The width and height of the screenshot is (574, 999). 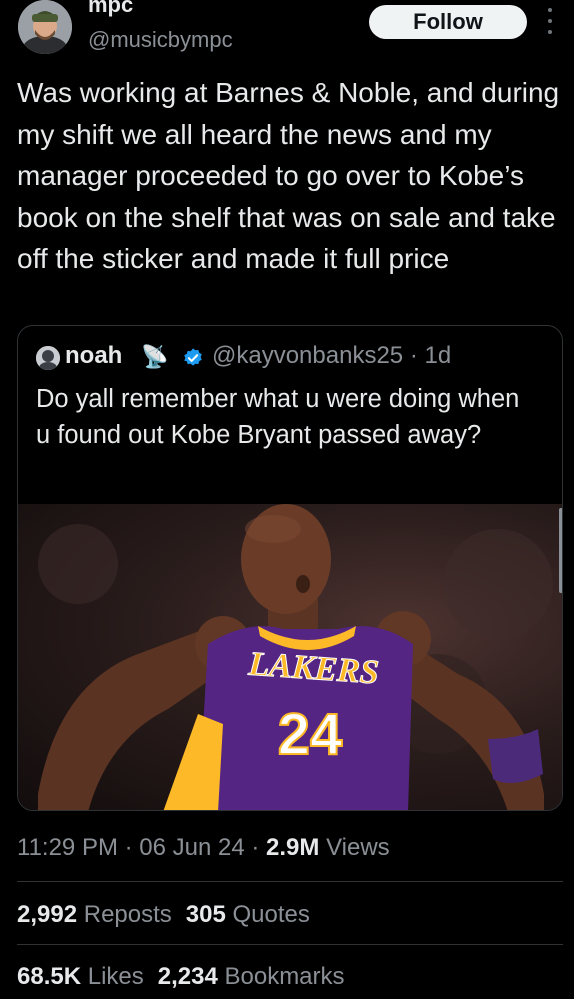 What do you see at coordinates (560, 550) in the screenshot?
I see `image-scrollbar` at bounding box center [560, 550].